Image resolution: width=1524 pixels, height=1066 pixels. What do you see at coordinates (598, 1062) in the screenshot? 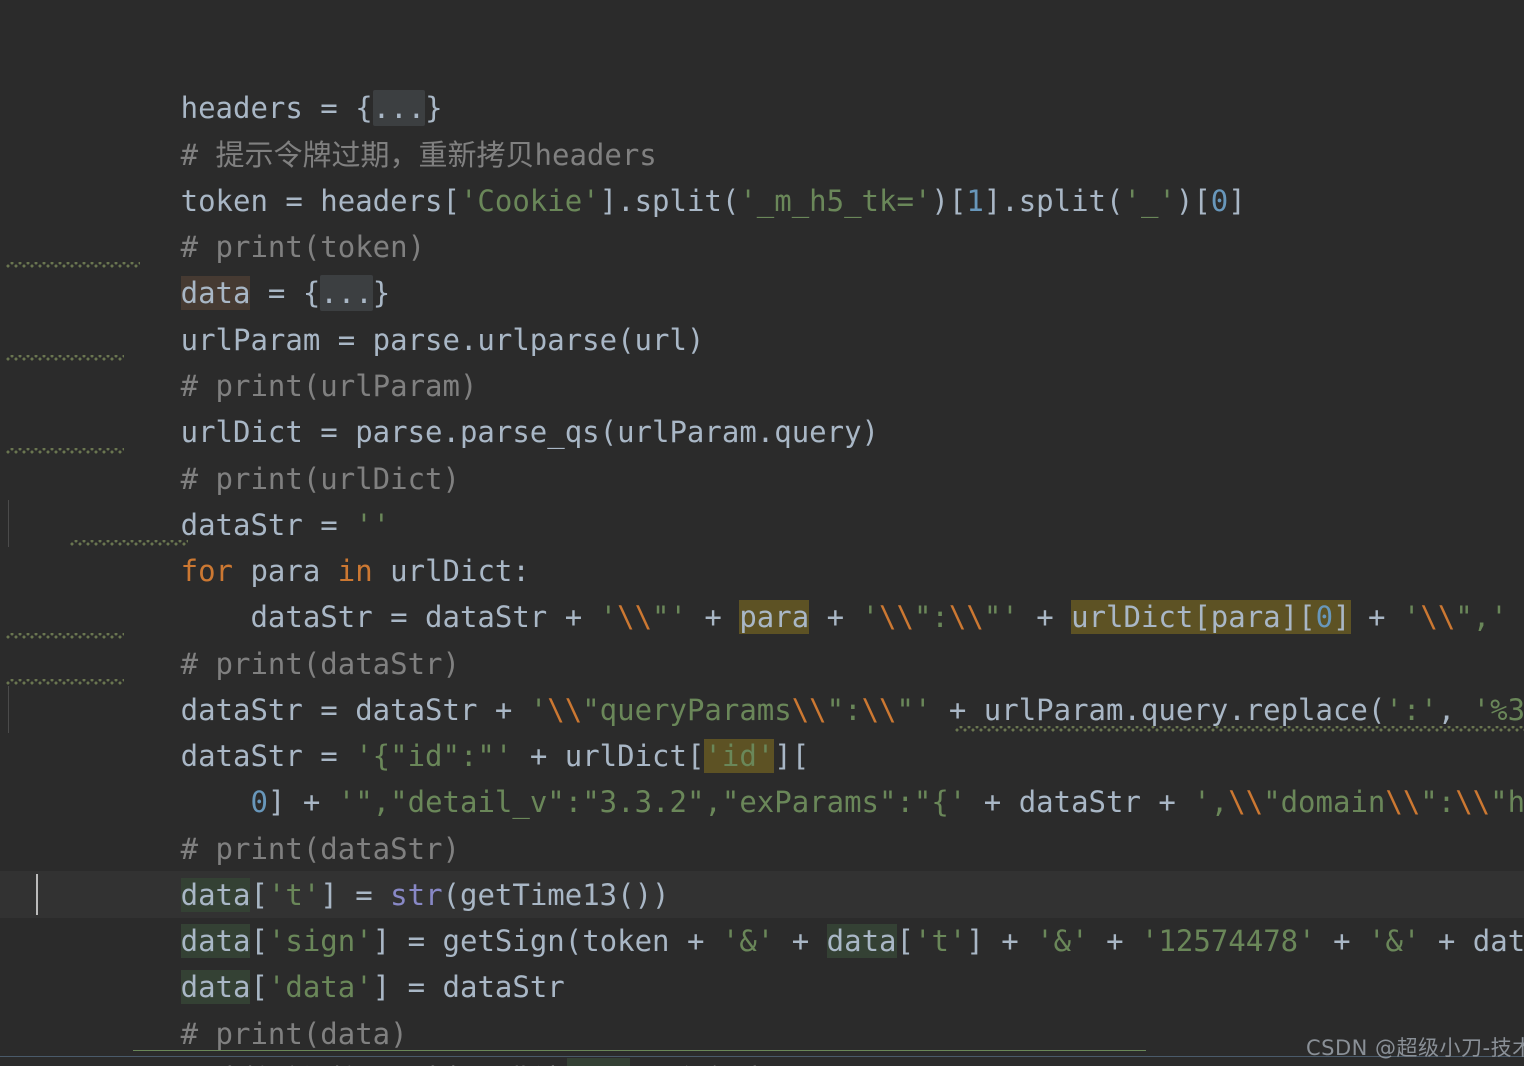
I see `next-line-highlight-stub` at bounding box center [598, 1062].